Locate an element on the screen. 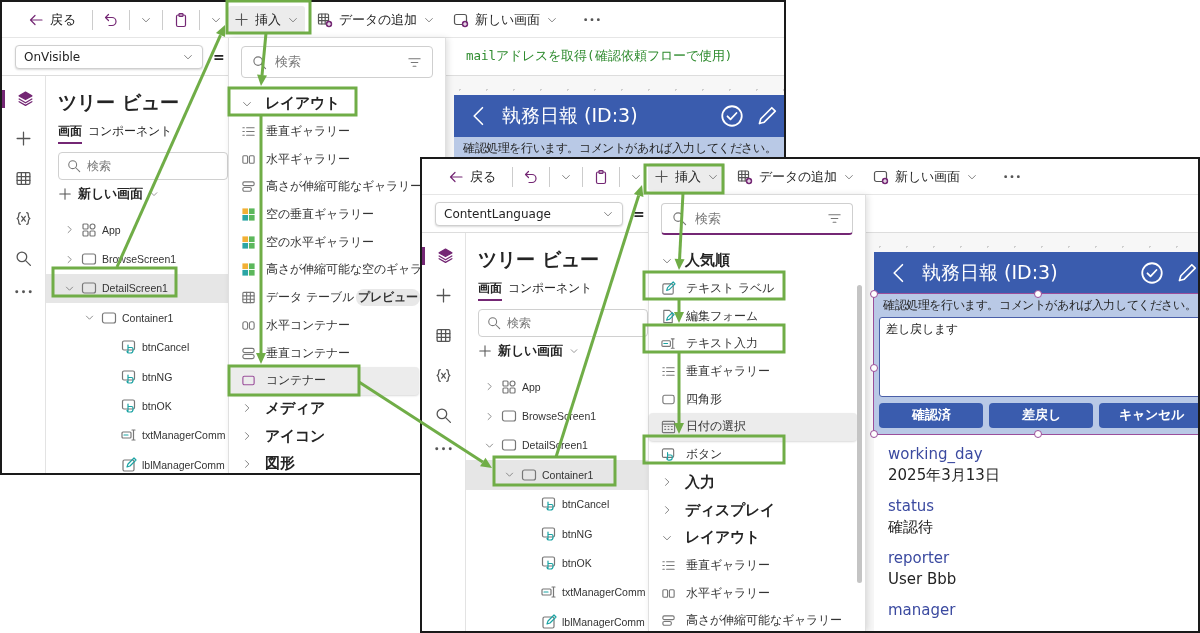 The width and height of the screenshot is (1200, 633). menu-section: ディスプレイ is located at coordinates (753, 510).